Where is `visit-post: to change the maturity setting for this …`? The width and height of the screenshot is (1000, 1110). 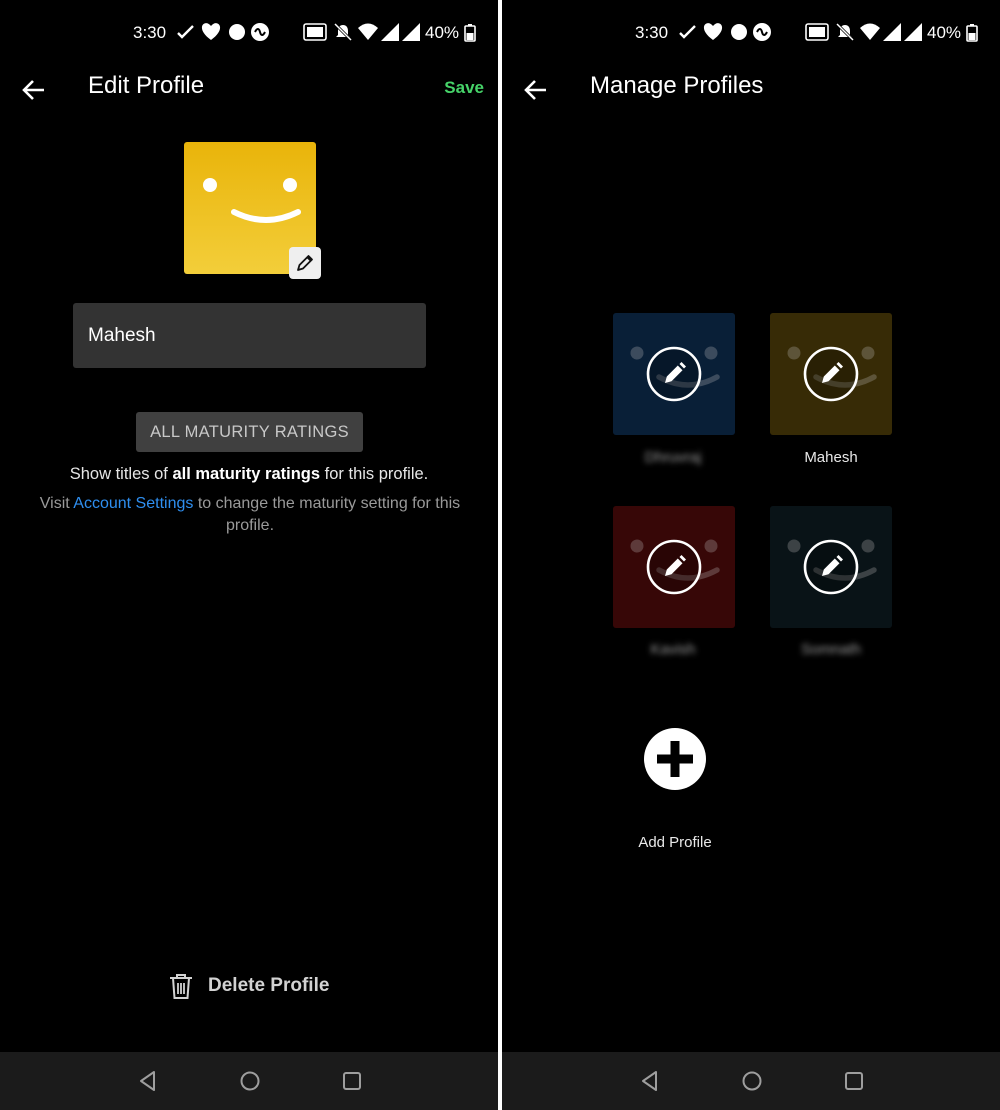
visit-post: to change the maturity setting for this … is located at coordinates (327, 514).